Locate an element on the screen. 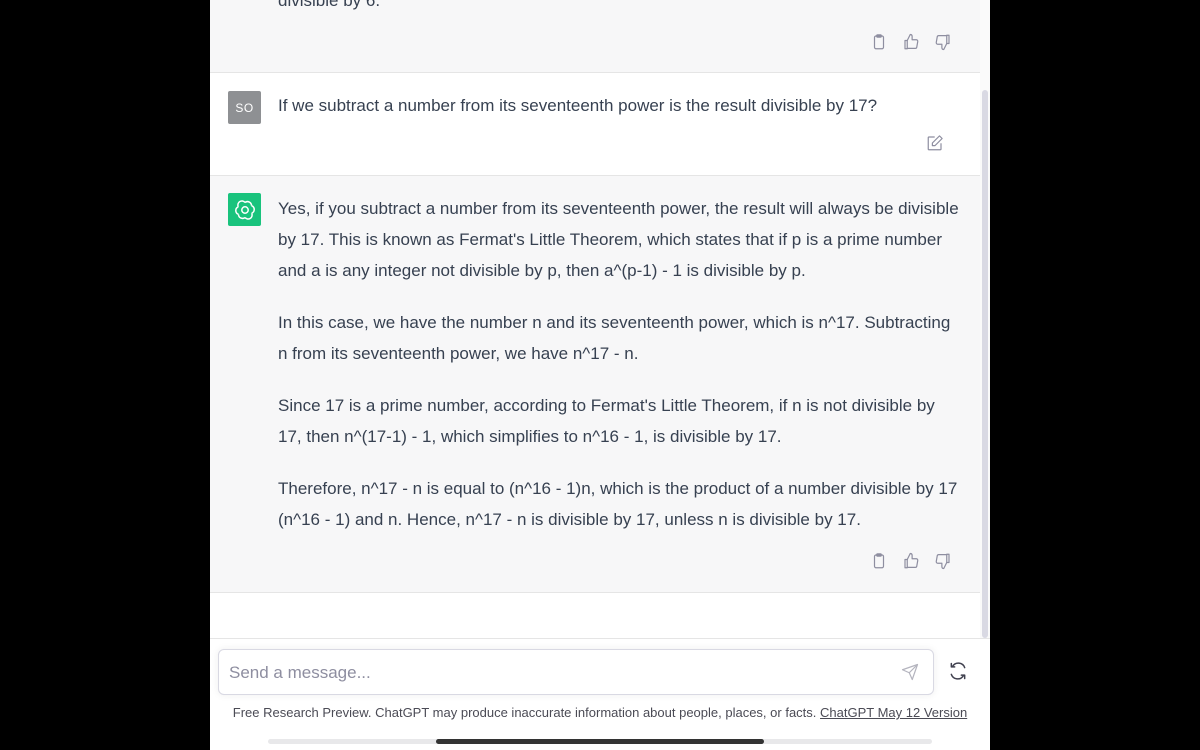  version-link: ChatGPT May 12 Version is located at coordinates (893, 712).